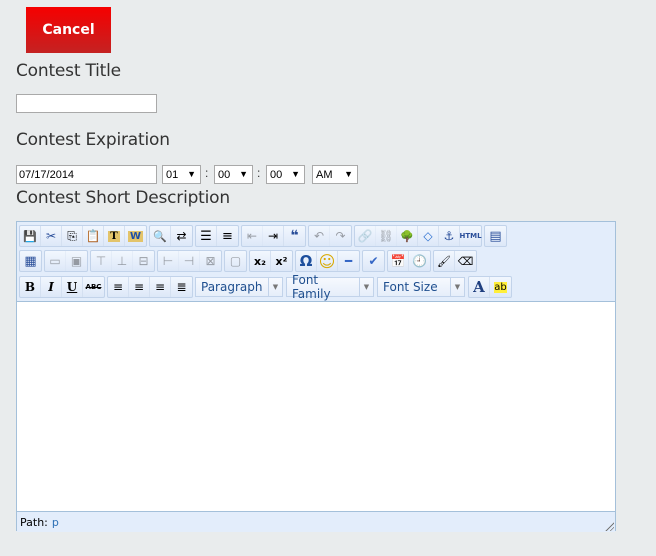 The width and height of the screenshot is (656, 556). I want to click on insert-row-after-icon: ⊥, so click(122, 261).